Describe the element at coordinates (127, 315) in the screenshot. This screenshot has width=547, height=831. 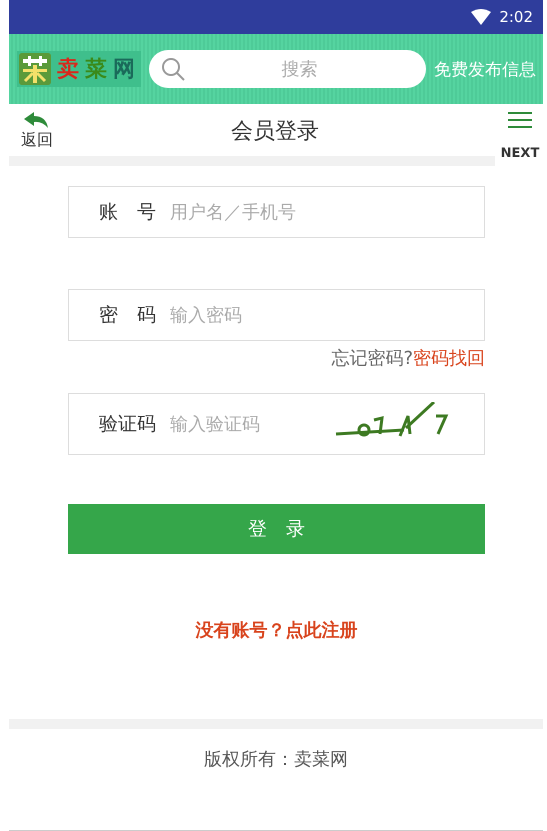
I see `field-label: 密 码` at that location.